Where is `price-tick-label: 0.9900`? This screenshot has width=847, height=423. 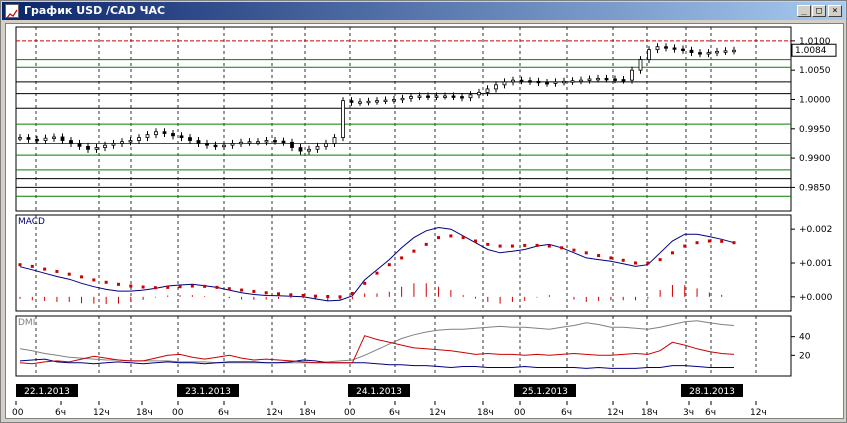
price-tick-label: 0.9900 is located at coordinates (815, 159).